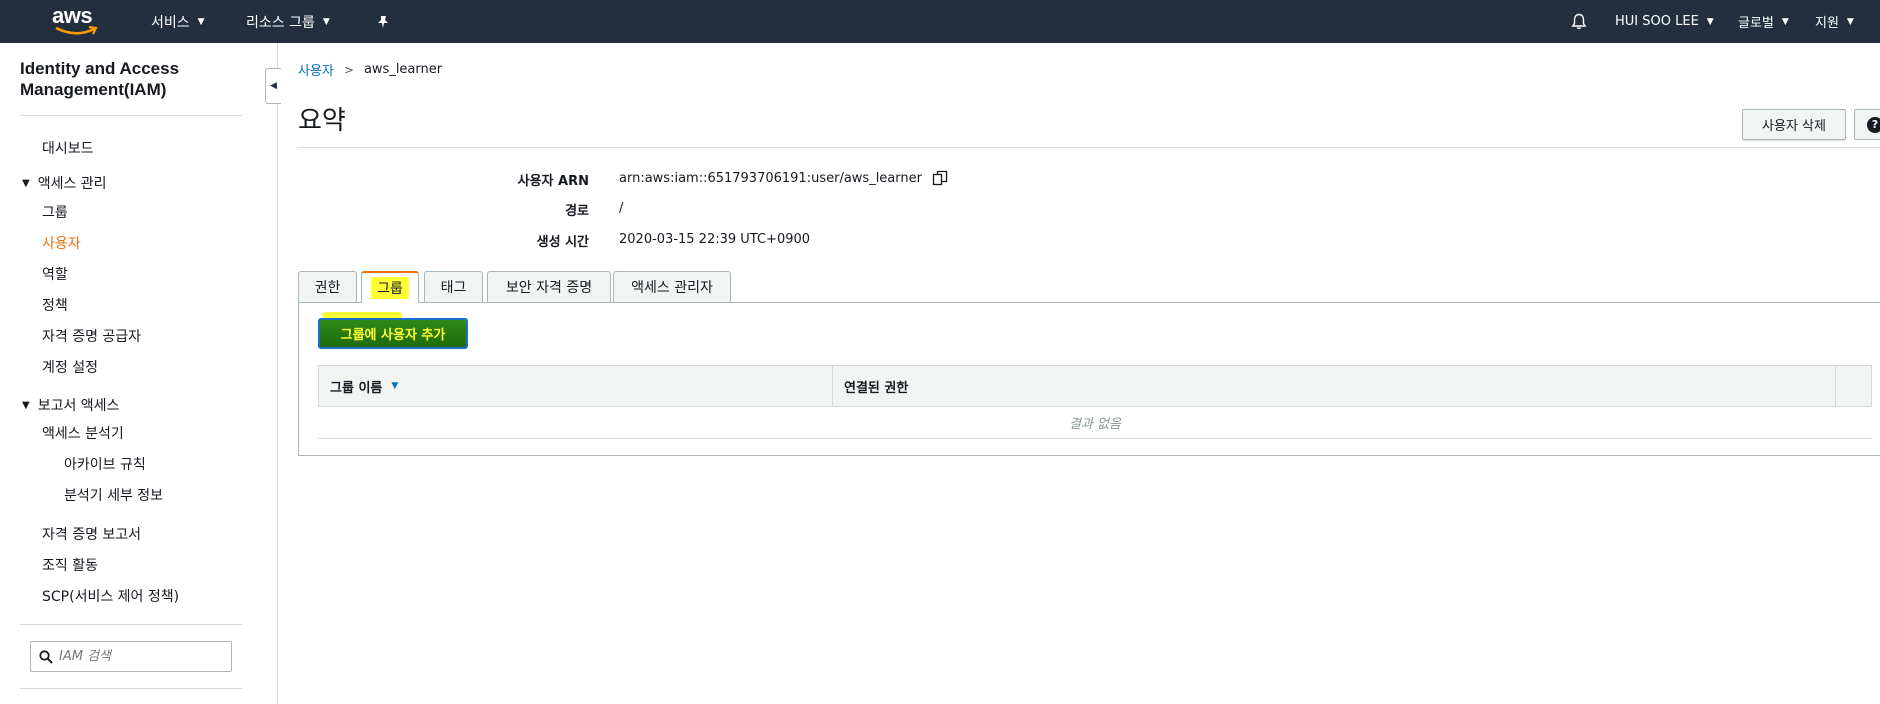 This screenshot has width=1880, height=704. I want to click on sidebar-item-archive-rules: 아카이브 규칙, so click(105, 464).